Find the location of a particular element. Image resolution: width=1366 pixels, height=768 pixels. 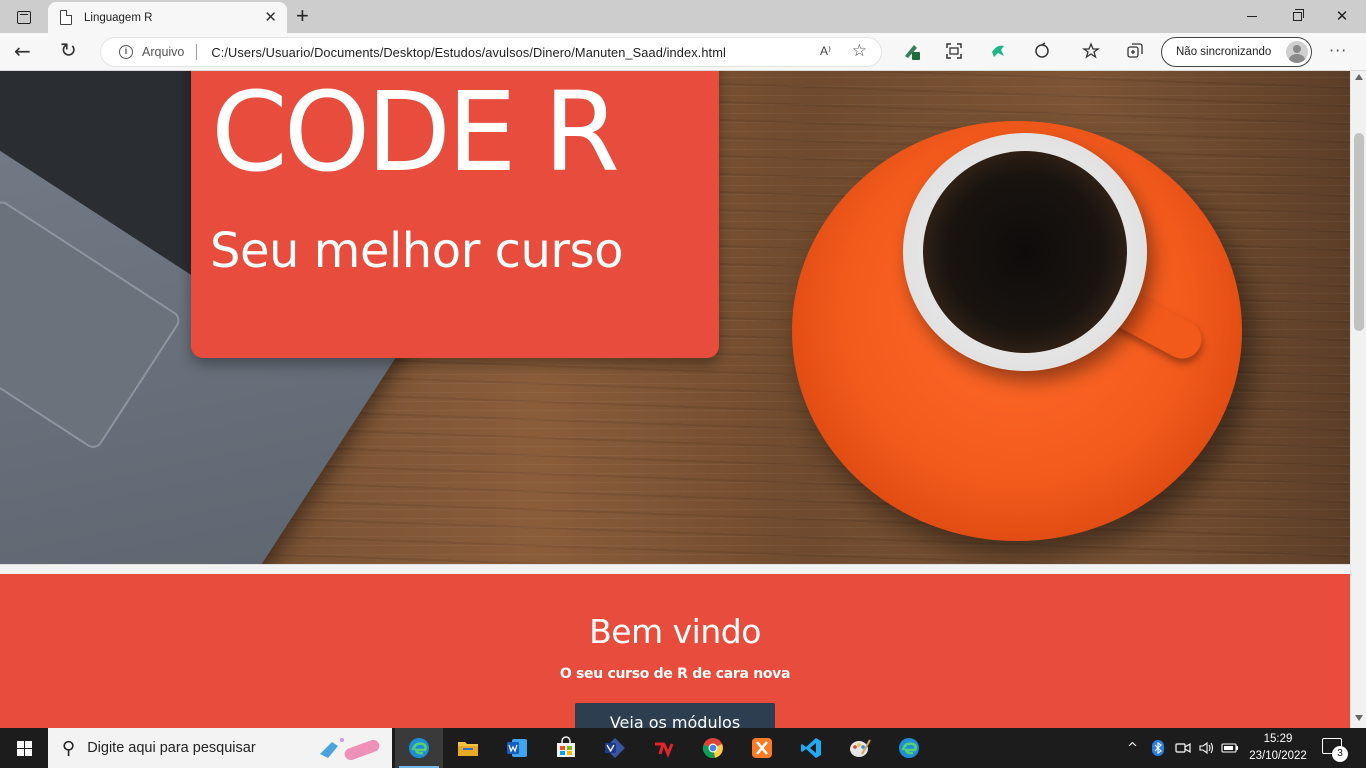

tab-strip: Linguagem R ✕ + ✕ is located at coordinates (683, 16).